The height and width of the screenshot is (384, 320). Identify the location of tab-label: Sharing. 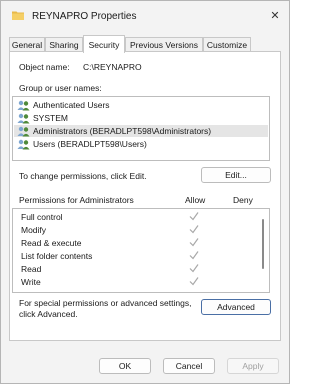
(64, 45).